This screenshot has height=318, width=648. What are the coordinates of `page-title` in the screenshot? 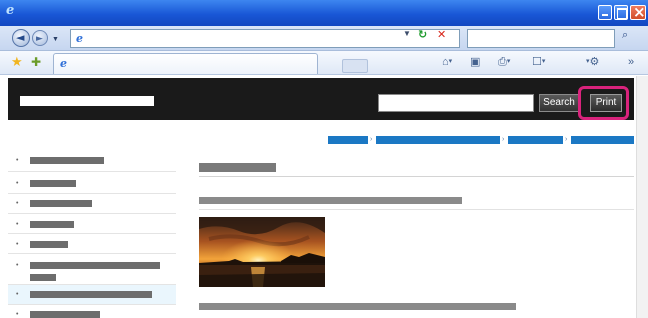 It's located at (237, 167).